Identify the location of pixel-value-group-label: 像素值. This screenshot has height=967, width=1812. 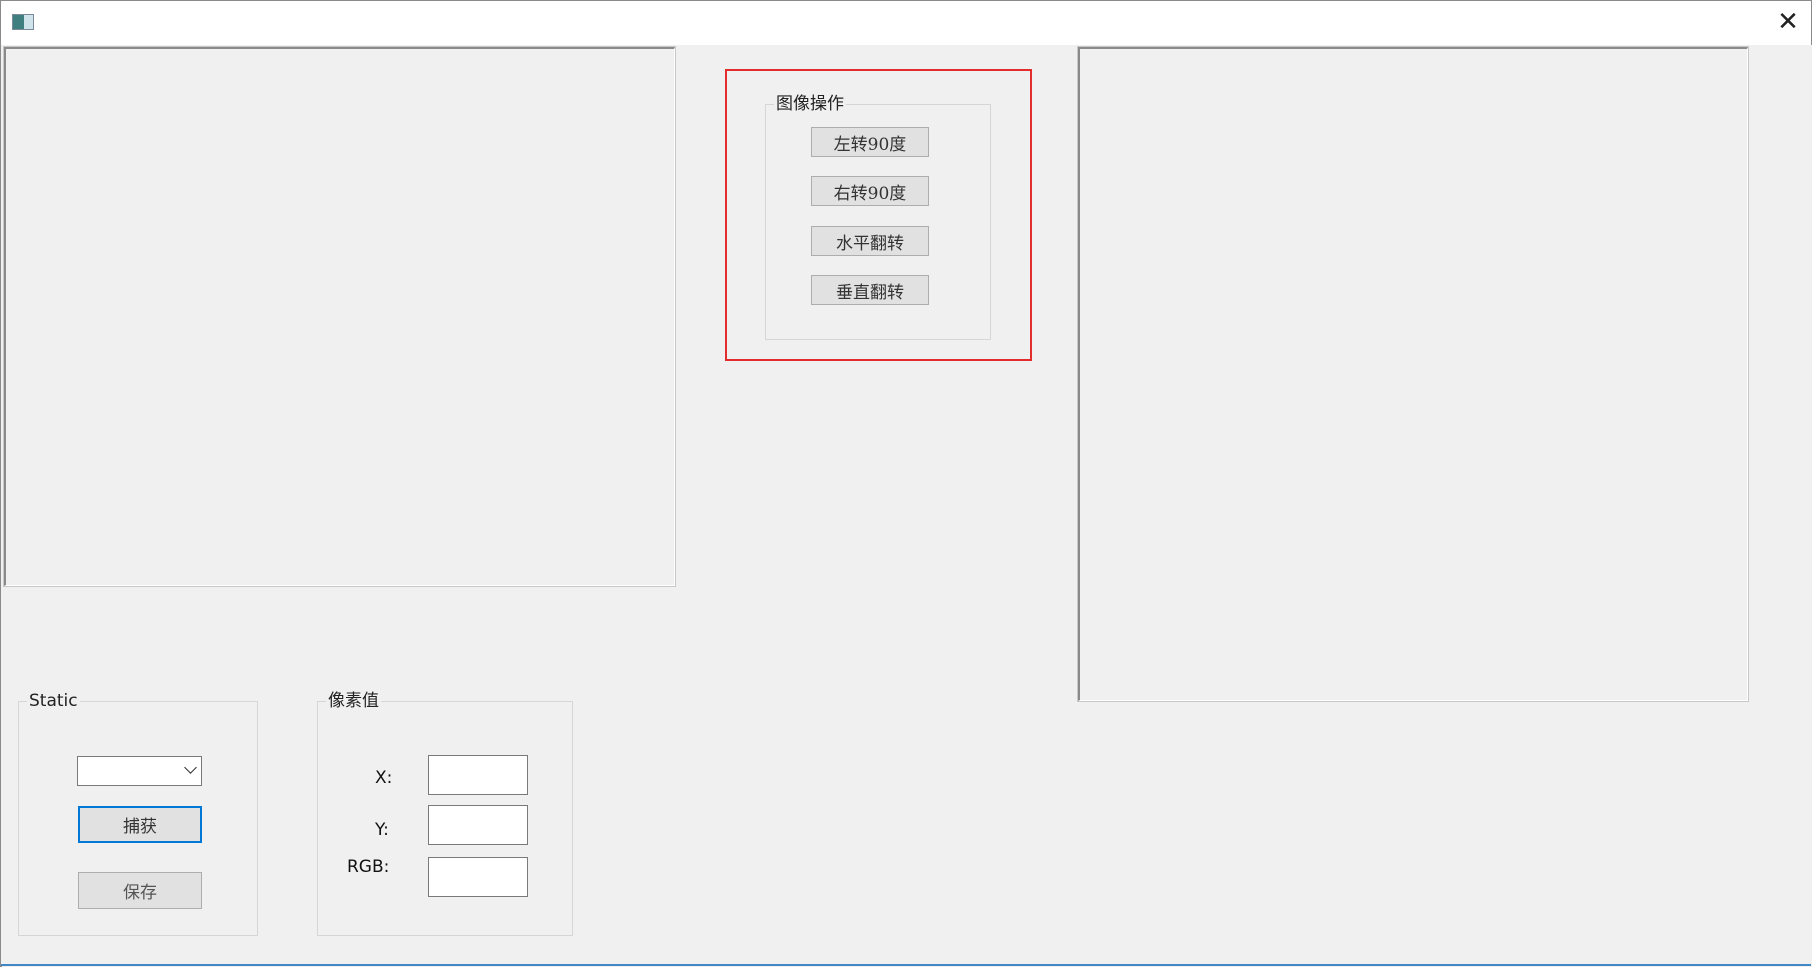
(353, 701).